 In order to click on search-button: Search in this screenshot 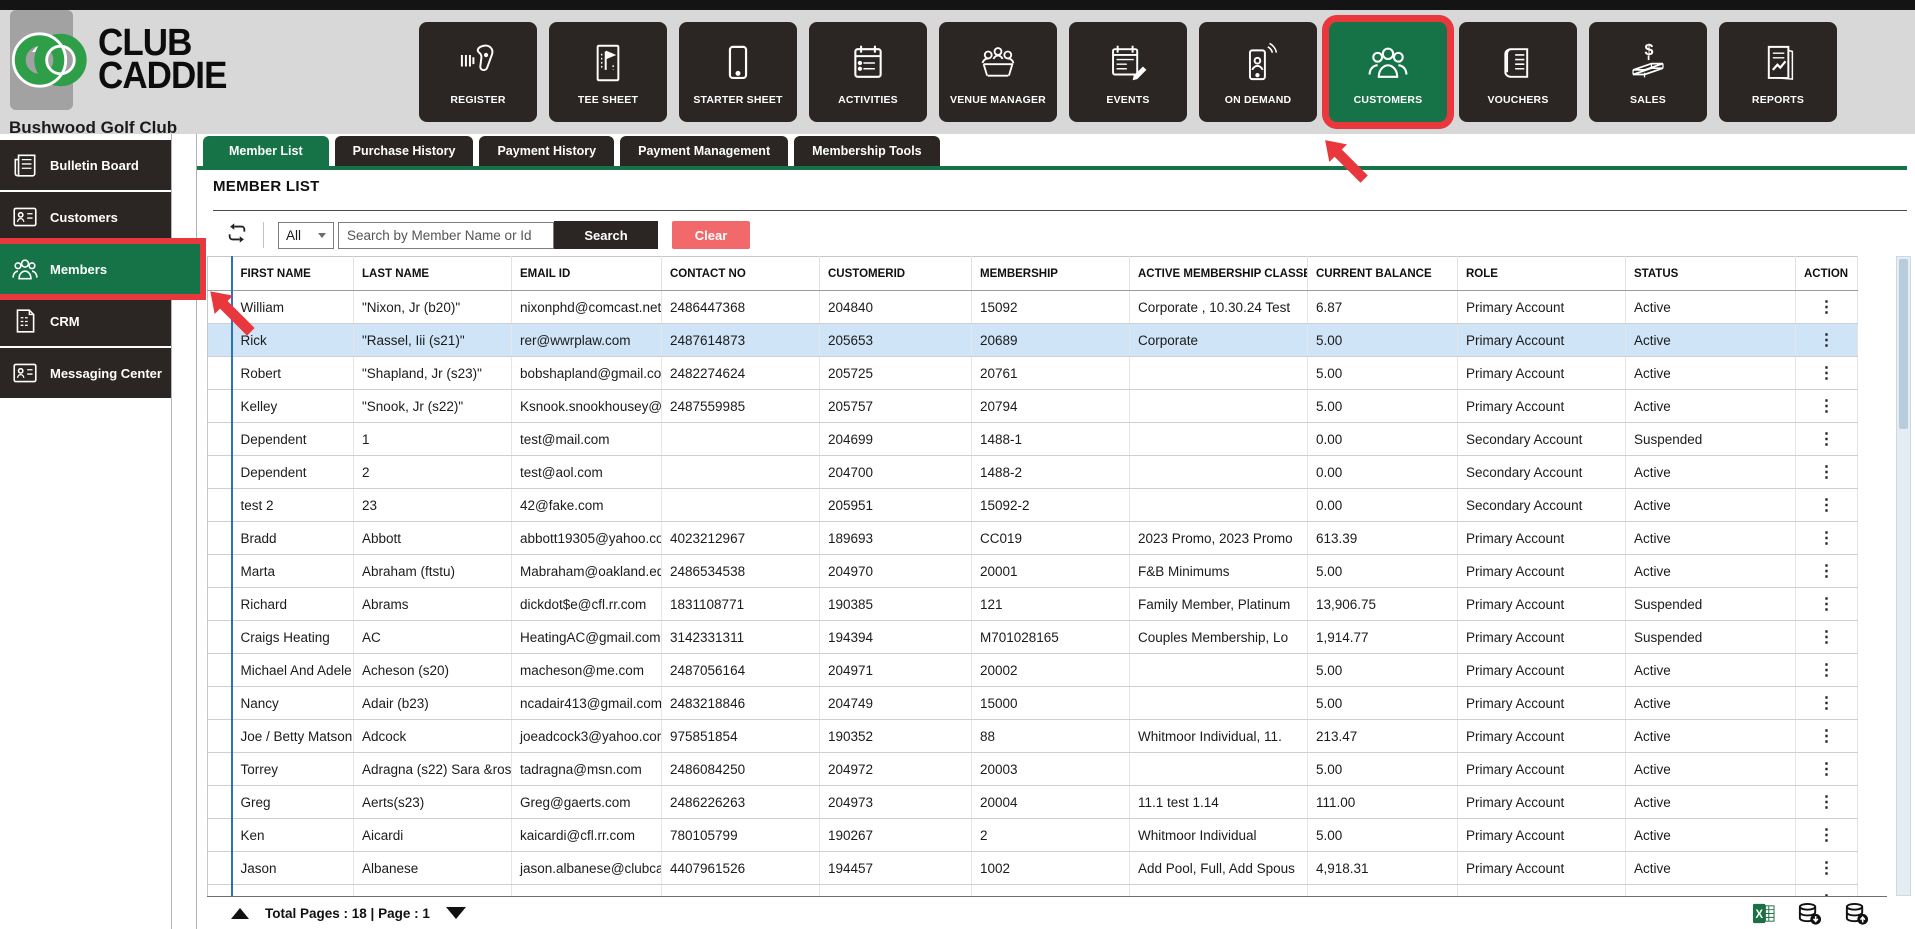, I will do `click(606, 235)`.